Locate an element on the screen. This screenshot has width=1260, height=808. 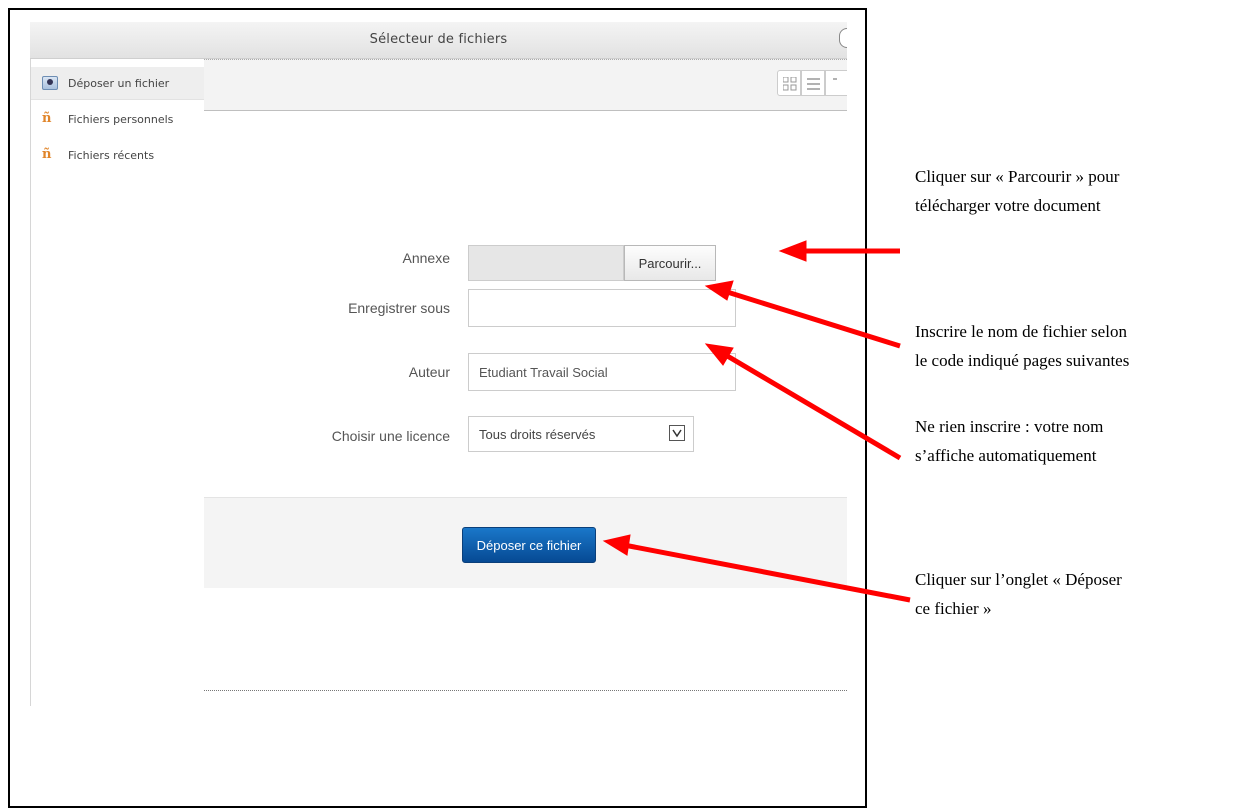
arrow-to-save-as is located at coordinates (812, 318).